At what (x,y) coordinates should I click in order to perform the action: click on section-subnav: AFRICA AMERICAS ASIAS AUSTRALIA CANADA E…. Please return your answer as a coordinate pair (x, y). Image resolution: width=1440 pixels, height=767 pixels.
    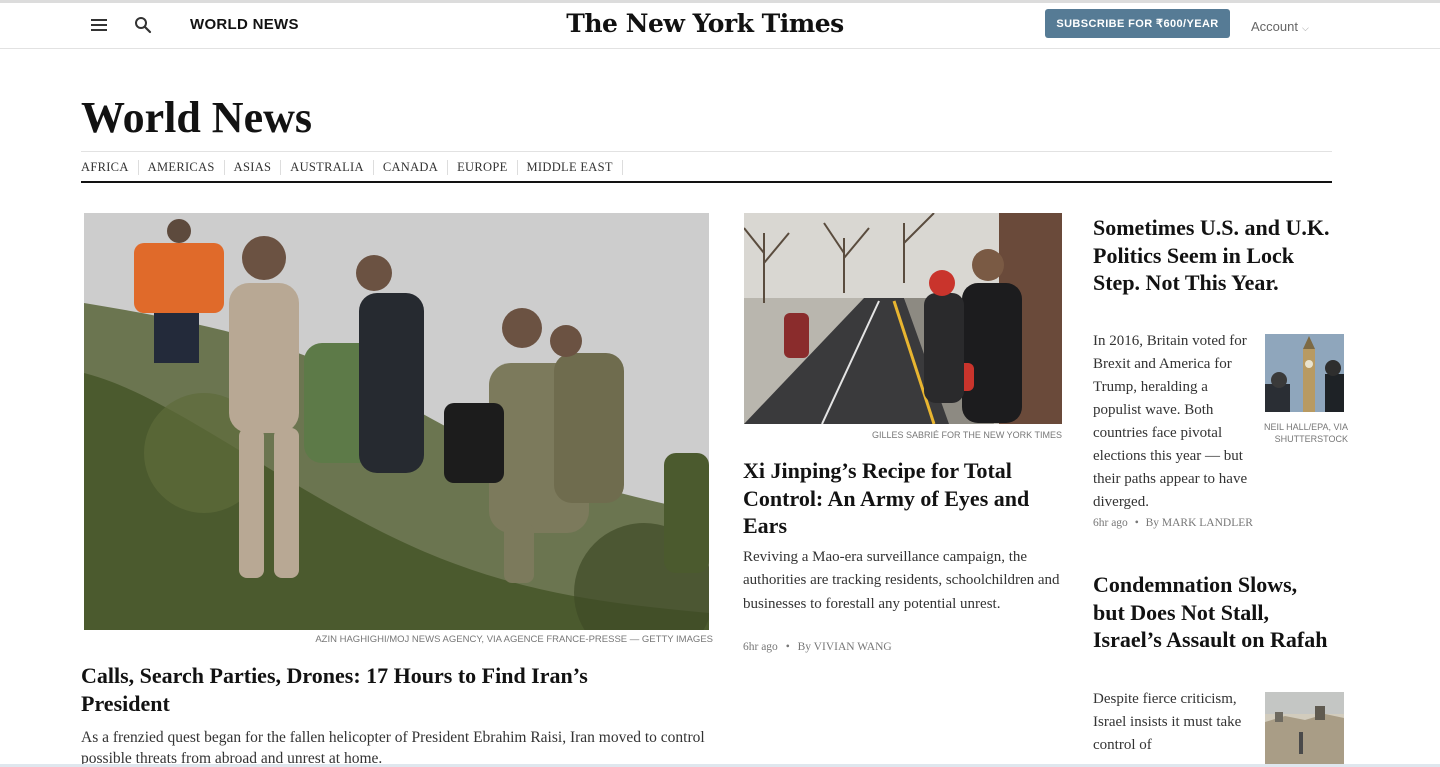
    Looking at the image, I should click on (356, 167).